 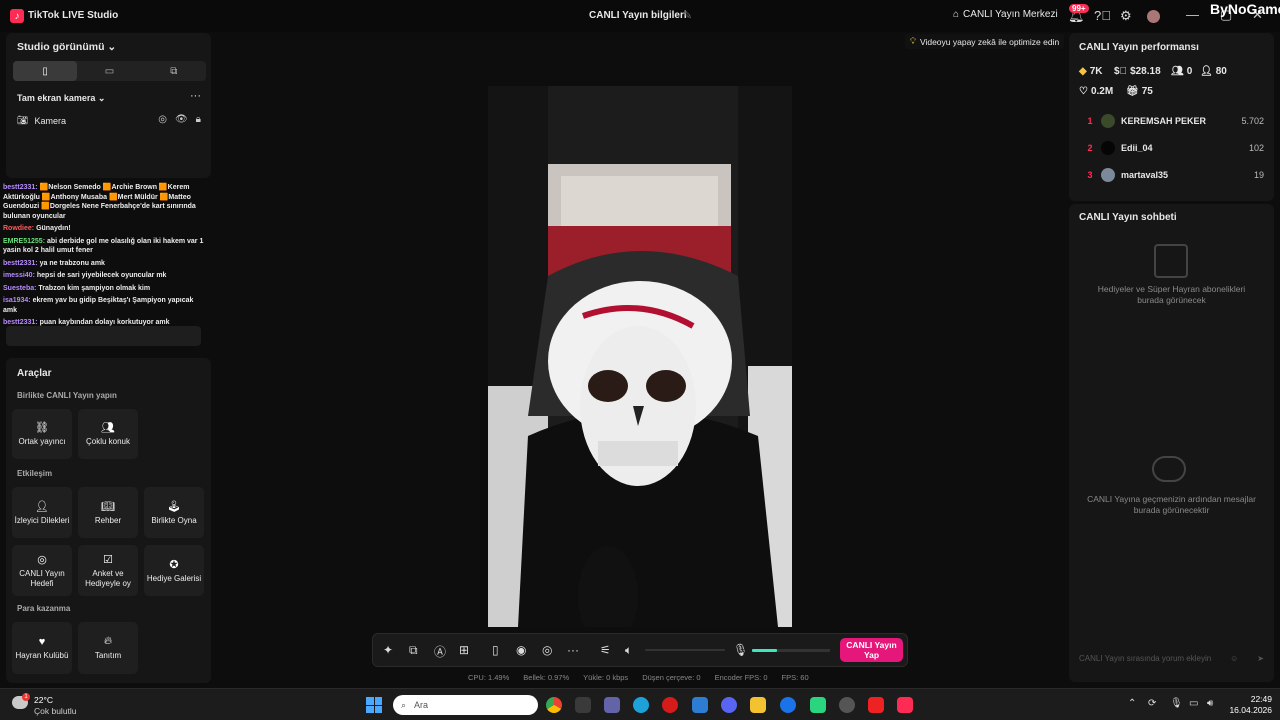 What do you see at coordinates (1192, 14) in the screenshot?
I see `minimize-icon: —` at bounding box center [1192, 14].